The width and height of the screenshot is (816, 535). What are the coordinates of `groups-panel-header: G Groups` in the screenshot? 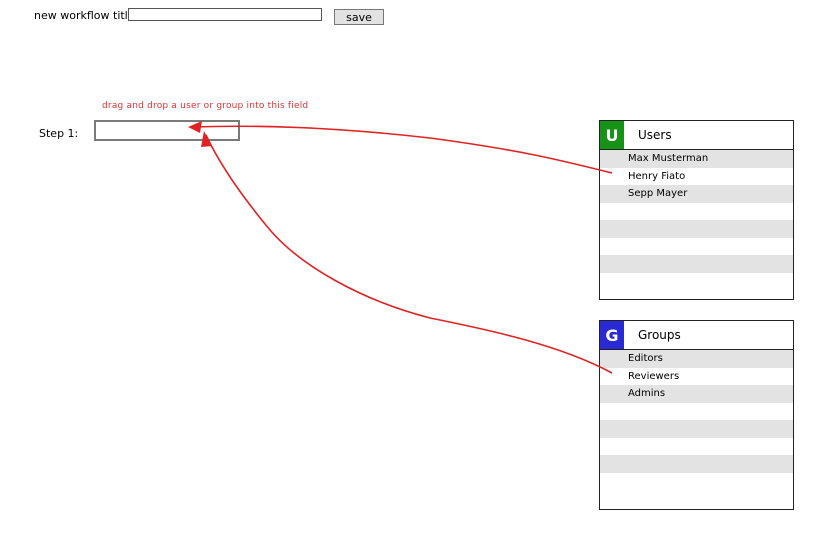 It's located at (696, 335).